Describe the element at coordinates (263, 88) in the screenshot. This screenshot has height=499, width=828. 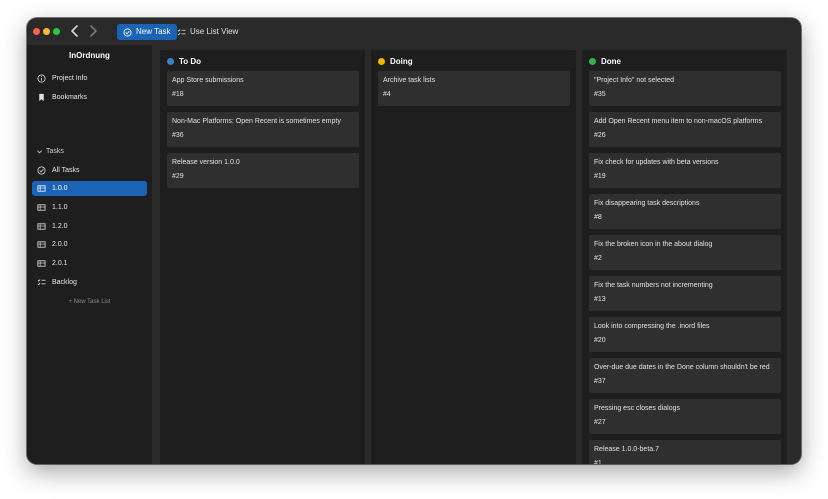
I see `task-card: App Store submissions #18` at that location.